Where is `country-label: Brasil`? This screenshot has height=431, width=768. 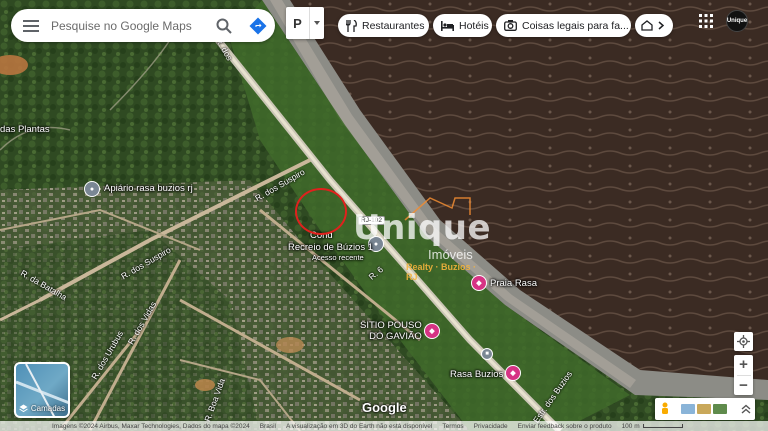 country-label: Brasil is located at coordinates (267, 426).